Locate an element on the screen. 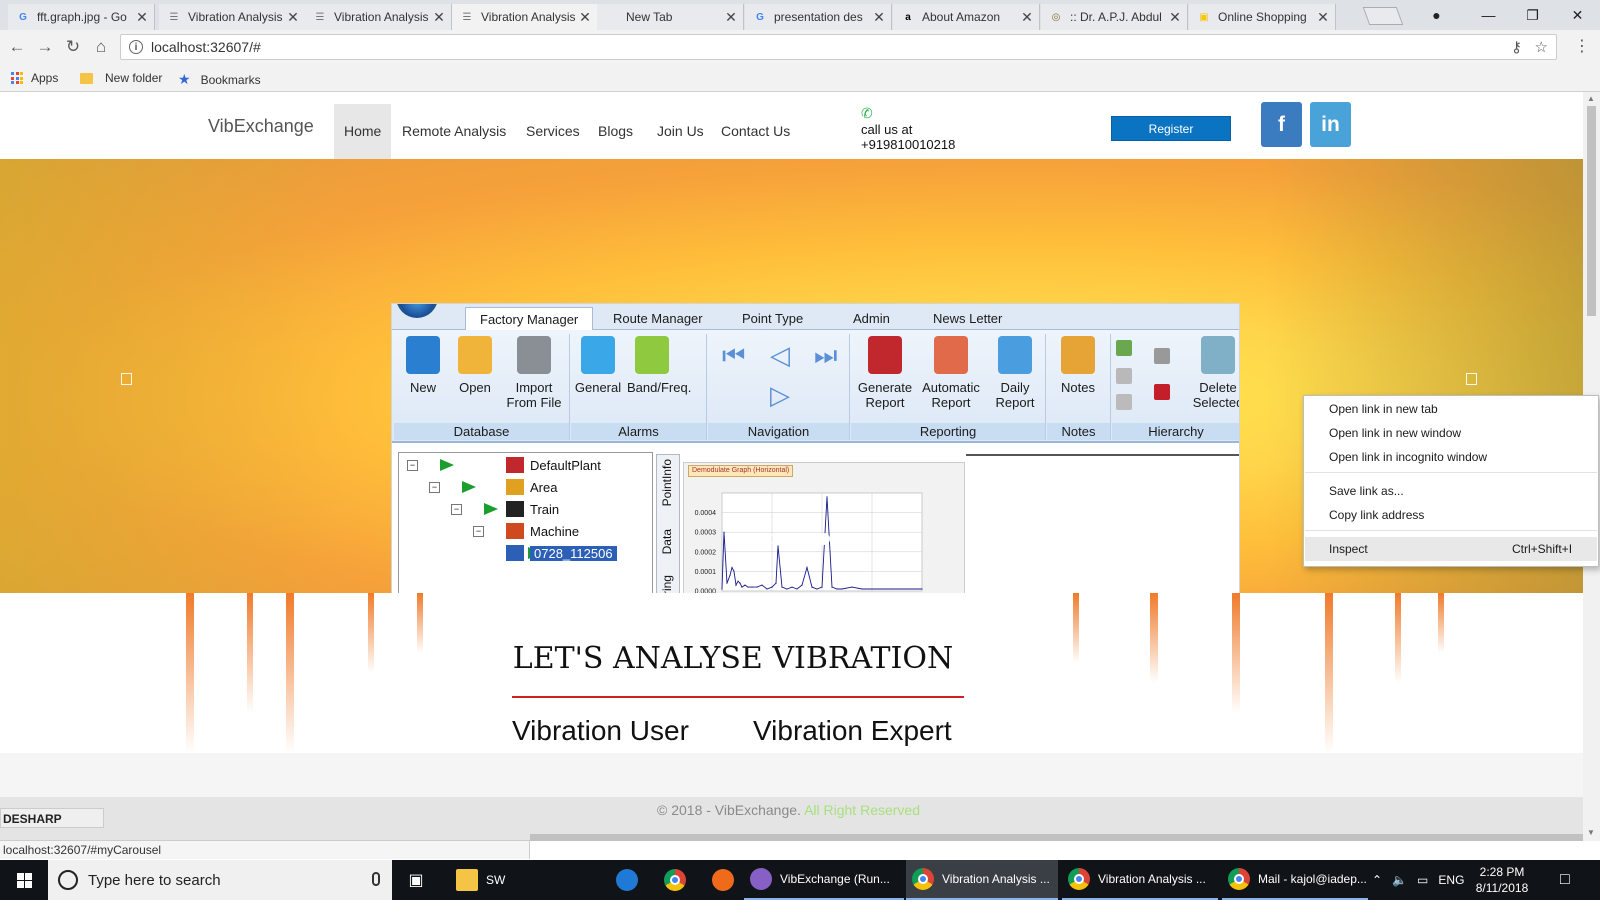 The height and width of the screenshot is (900, 1600). ribbon-delete-selected-button: Delete Selected is located at coordinates (1213, 373).